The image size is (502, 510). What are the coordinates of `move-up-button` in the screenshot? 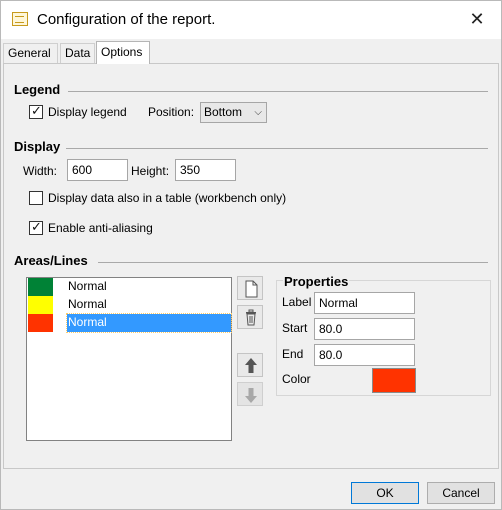 It's located at (250, 365).